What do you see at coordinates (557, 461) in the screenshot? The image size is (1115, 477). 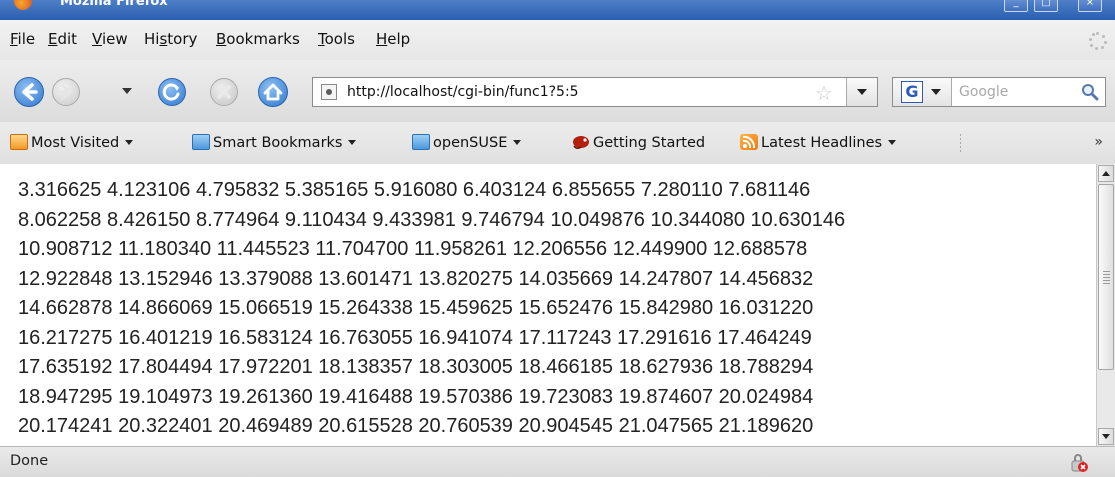 I see `status-bar: Done` at bounding box center [557, 461].